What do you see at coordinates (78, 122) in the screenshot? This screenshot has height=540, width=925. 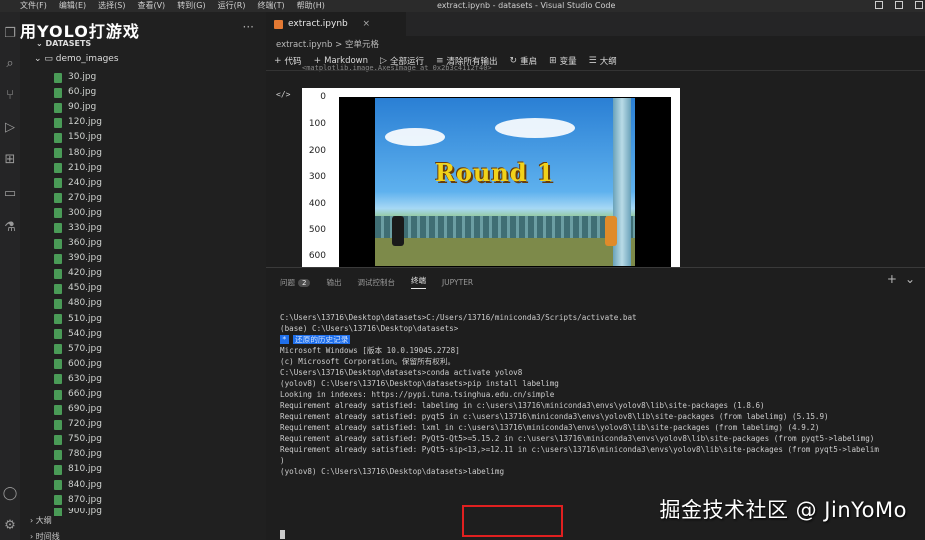 I see `file-item: 120.jpg` at bounding box center [78, 122].